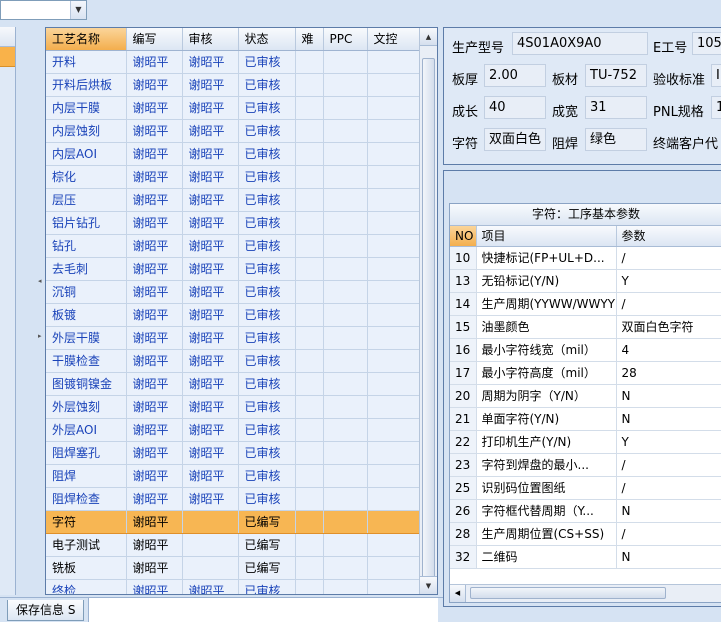 The image size is (721, 622). What do you see at coordinates (515, 139) in the screenshot?
I see `char-field: 双面白色` at bounding box center [515, 139].